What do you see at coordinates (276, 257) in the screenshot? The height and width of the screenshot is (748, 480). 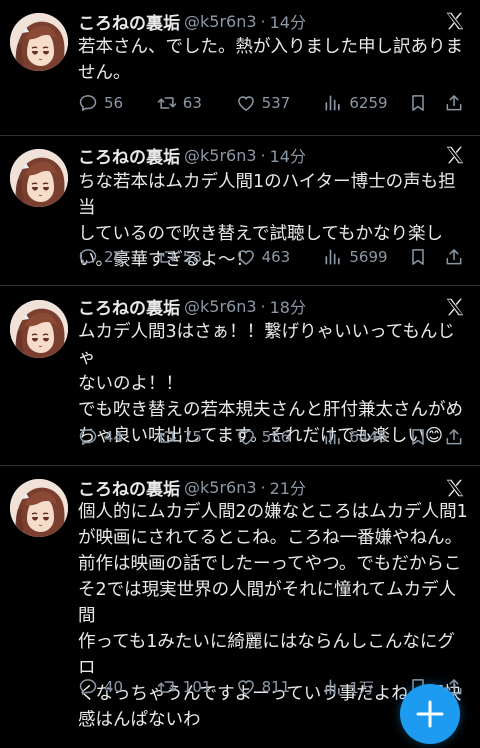 I see `like-count: 463` at bounding box center [276, 257].